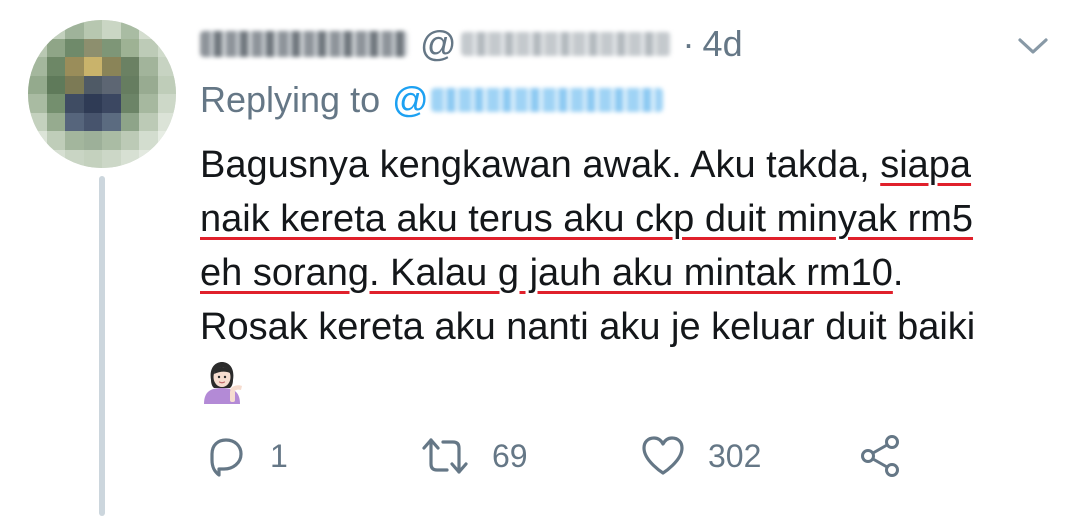 The height and width of the screenshot is (516, 1080). Describe the element at coordinates (1033, 46) in the screenshot. I see `chevron-down-icon` at that location.